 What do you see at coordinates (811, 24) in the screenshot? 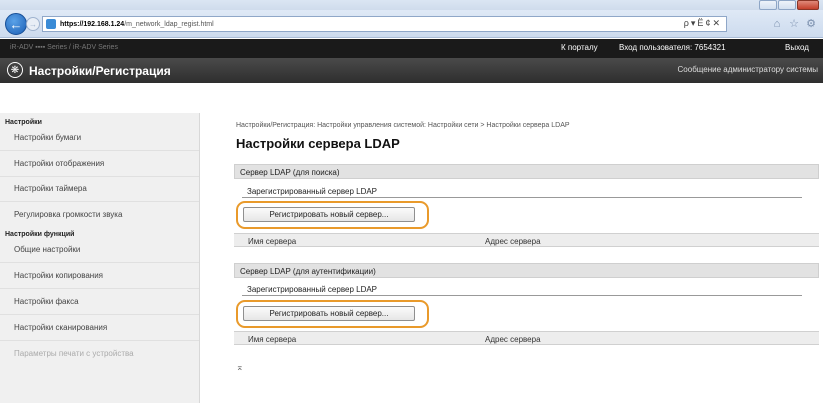
I see `gear-icon: ⚙` at bounding box center [811, 24].